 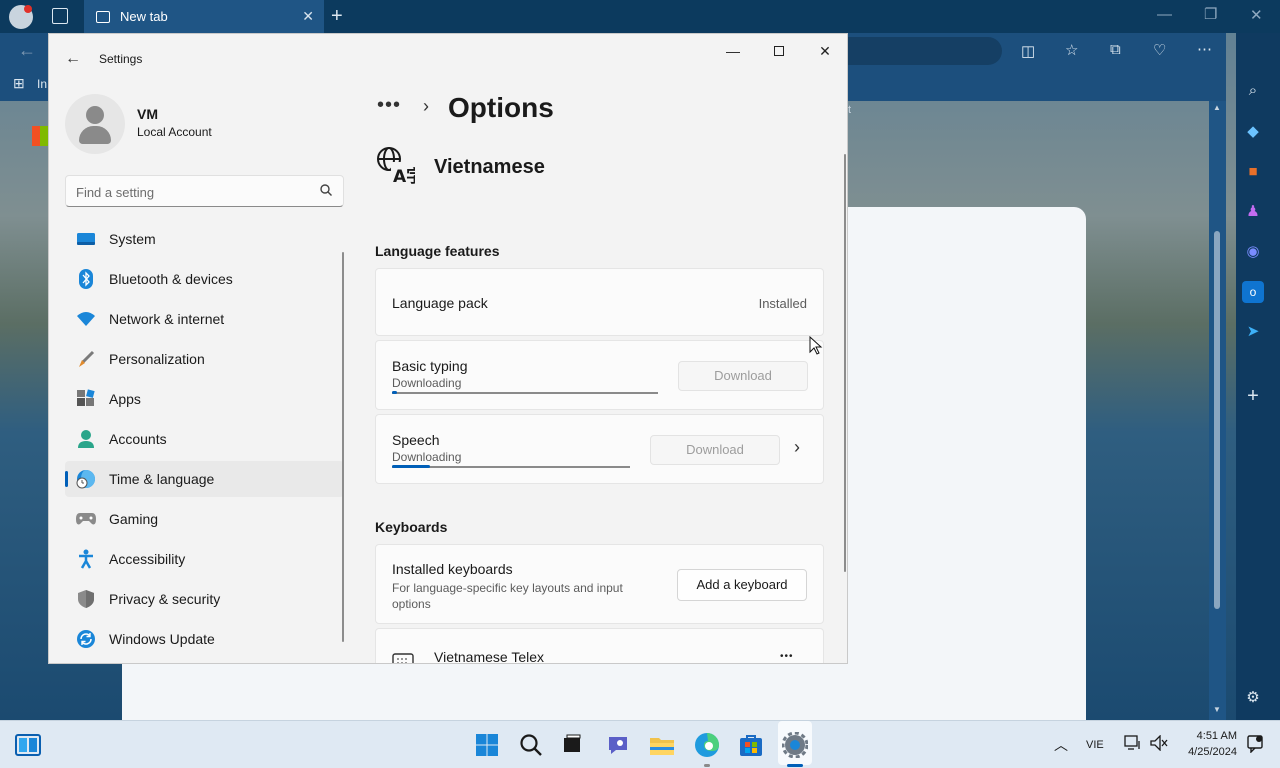 What do you see at coordinates (337, 16) in the screenshot?
I see `new-tab-button: +` at bounding box center [337, 16].